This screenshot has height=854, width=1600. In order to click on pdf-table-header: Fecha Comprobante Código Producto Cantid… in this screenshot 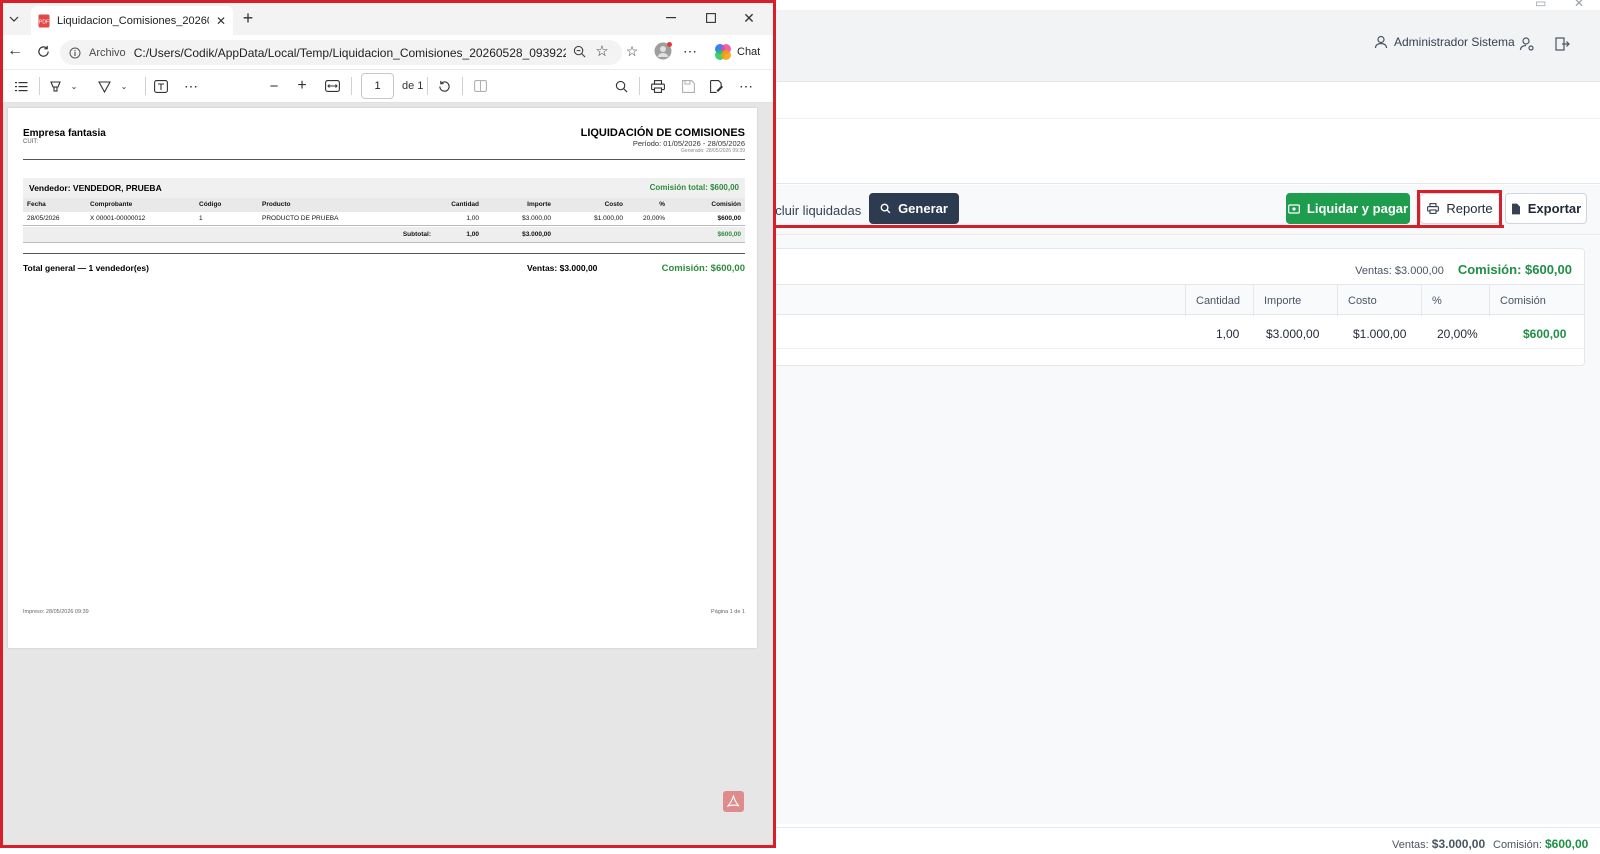, I will do `click(384, 205)`.